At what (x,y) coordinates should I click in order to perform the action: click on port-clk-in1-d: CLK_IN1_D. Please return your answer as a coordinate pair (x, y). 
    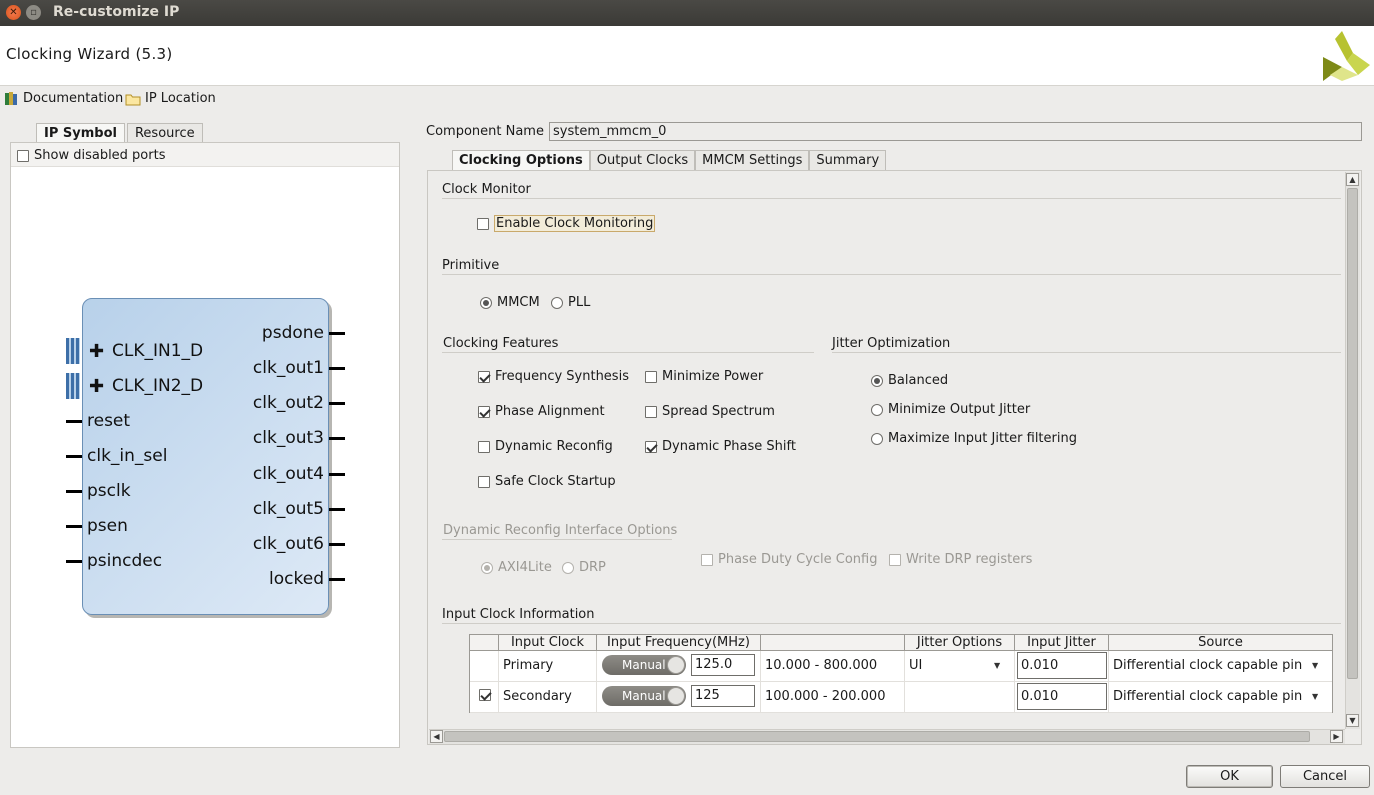
    Looking at the image, I should click on (158, 351).